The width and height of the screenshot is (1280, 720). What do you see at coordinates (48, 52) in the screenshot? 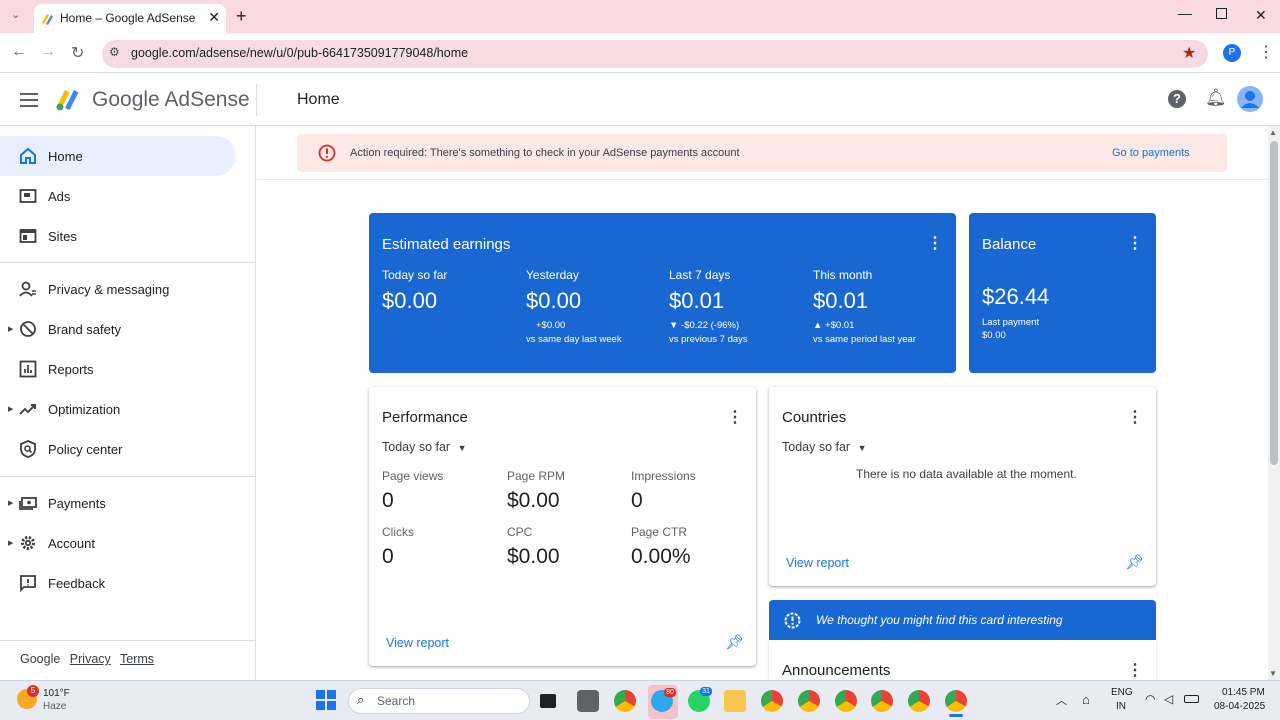
I see `forward-icon: →` at bounding box center [48, 52].